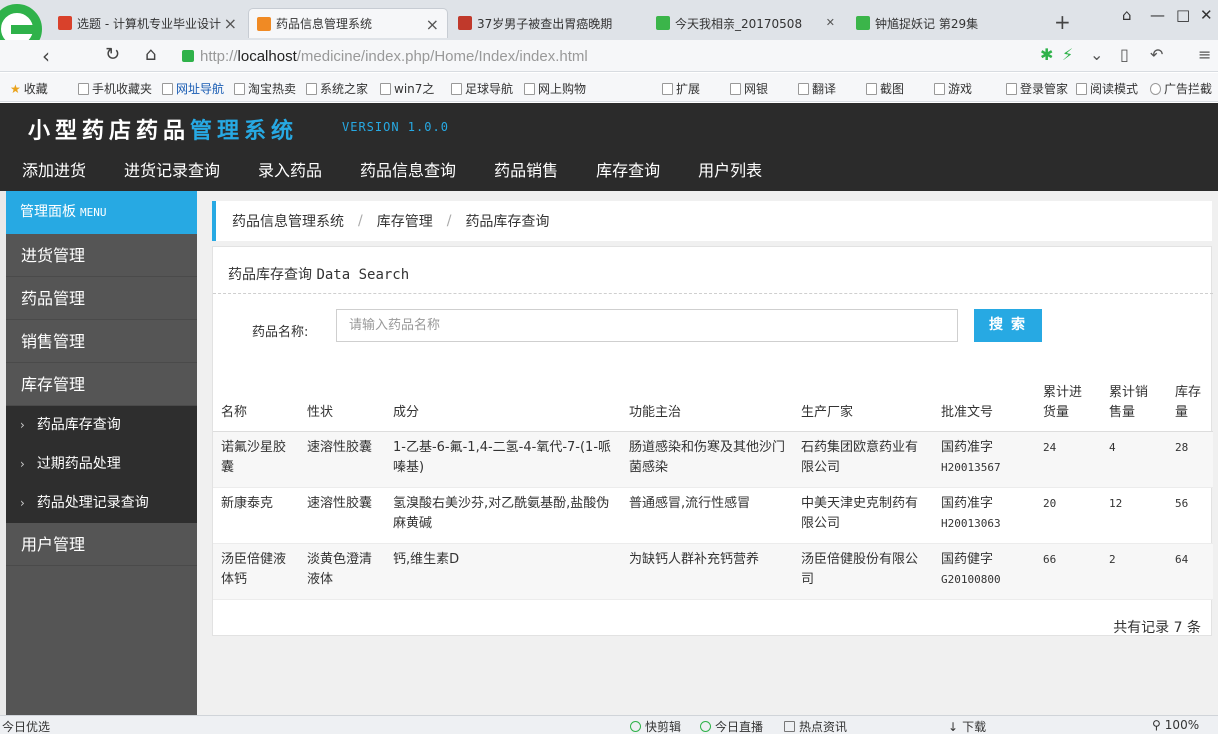  What do you see at coordinates (817, 88) in the screenshot?
I see `translate-button: 翻译` at bounding box center [817, 88].